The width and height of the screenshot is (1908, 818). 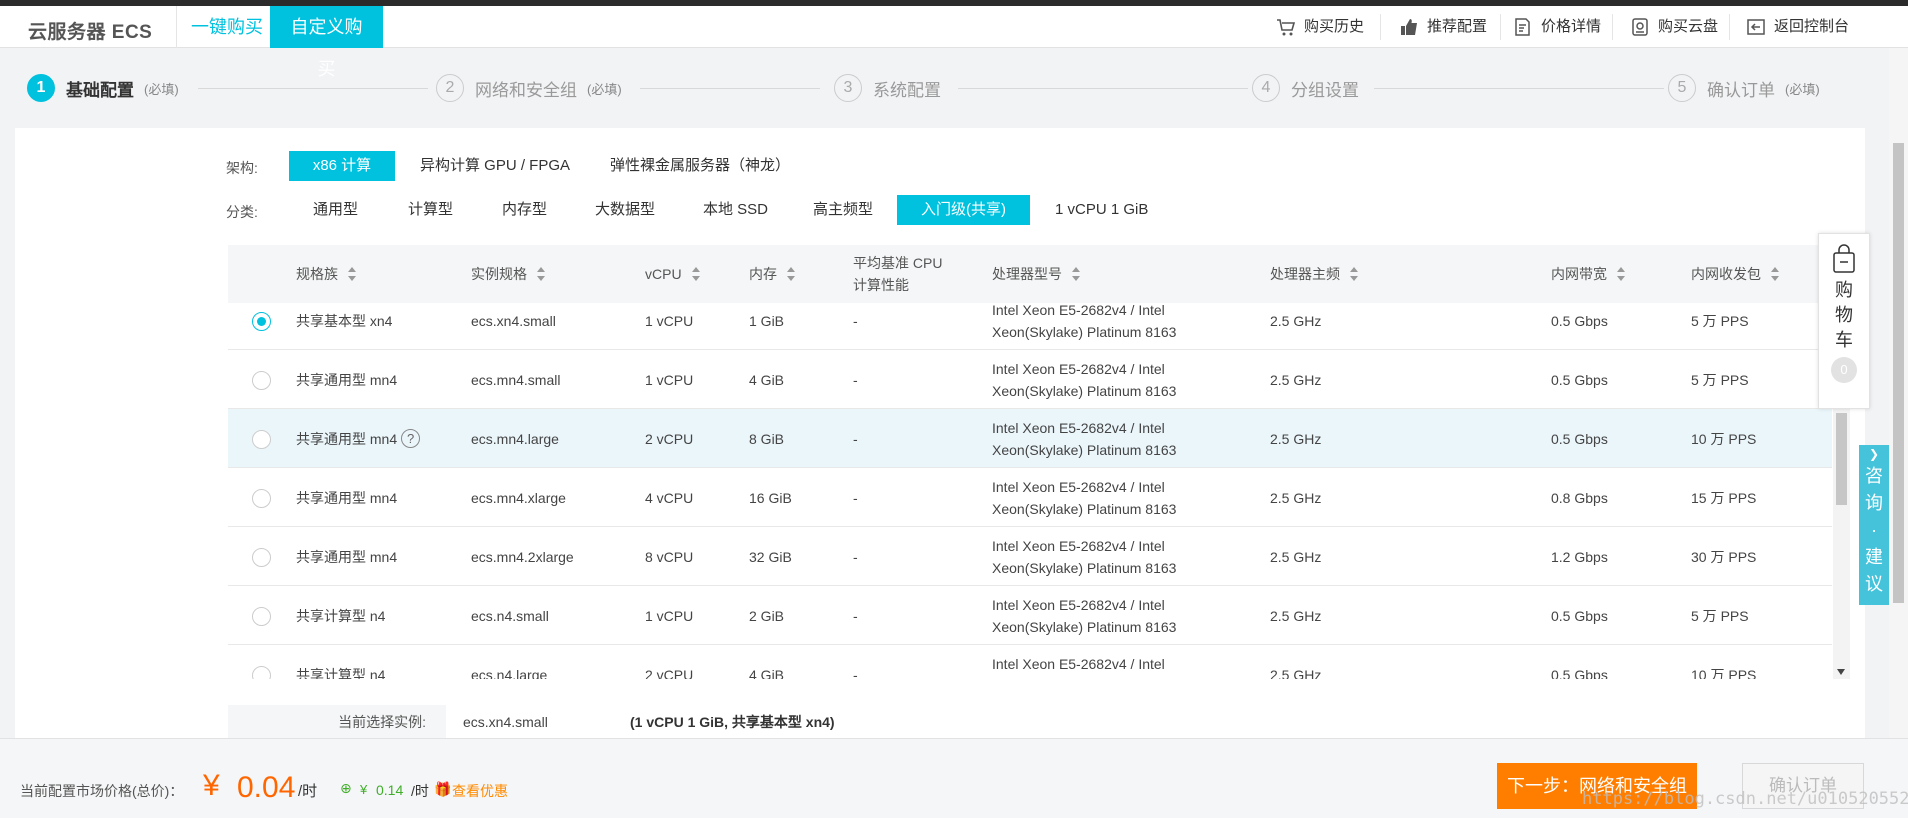 I want to click on scroll-down-arrow-icon, so click(x=1841, y=672).